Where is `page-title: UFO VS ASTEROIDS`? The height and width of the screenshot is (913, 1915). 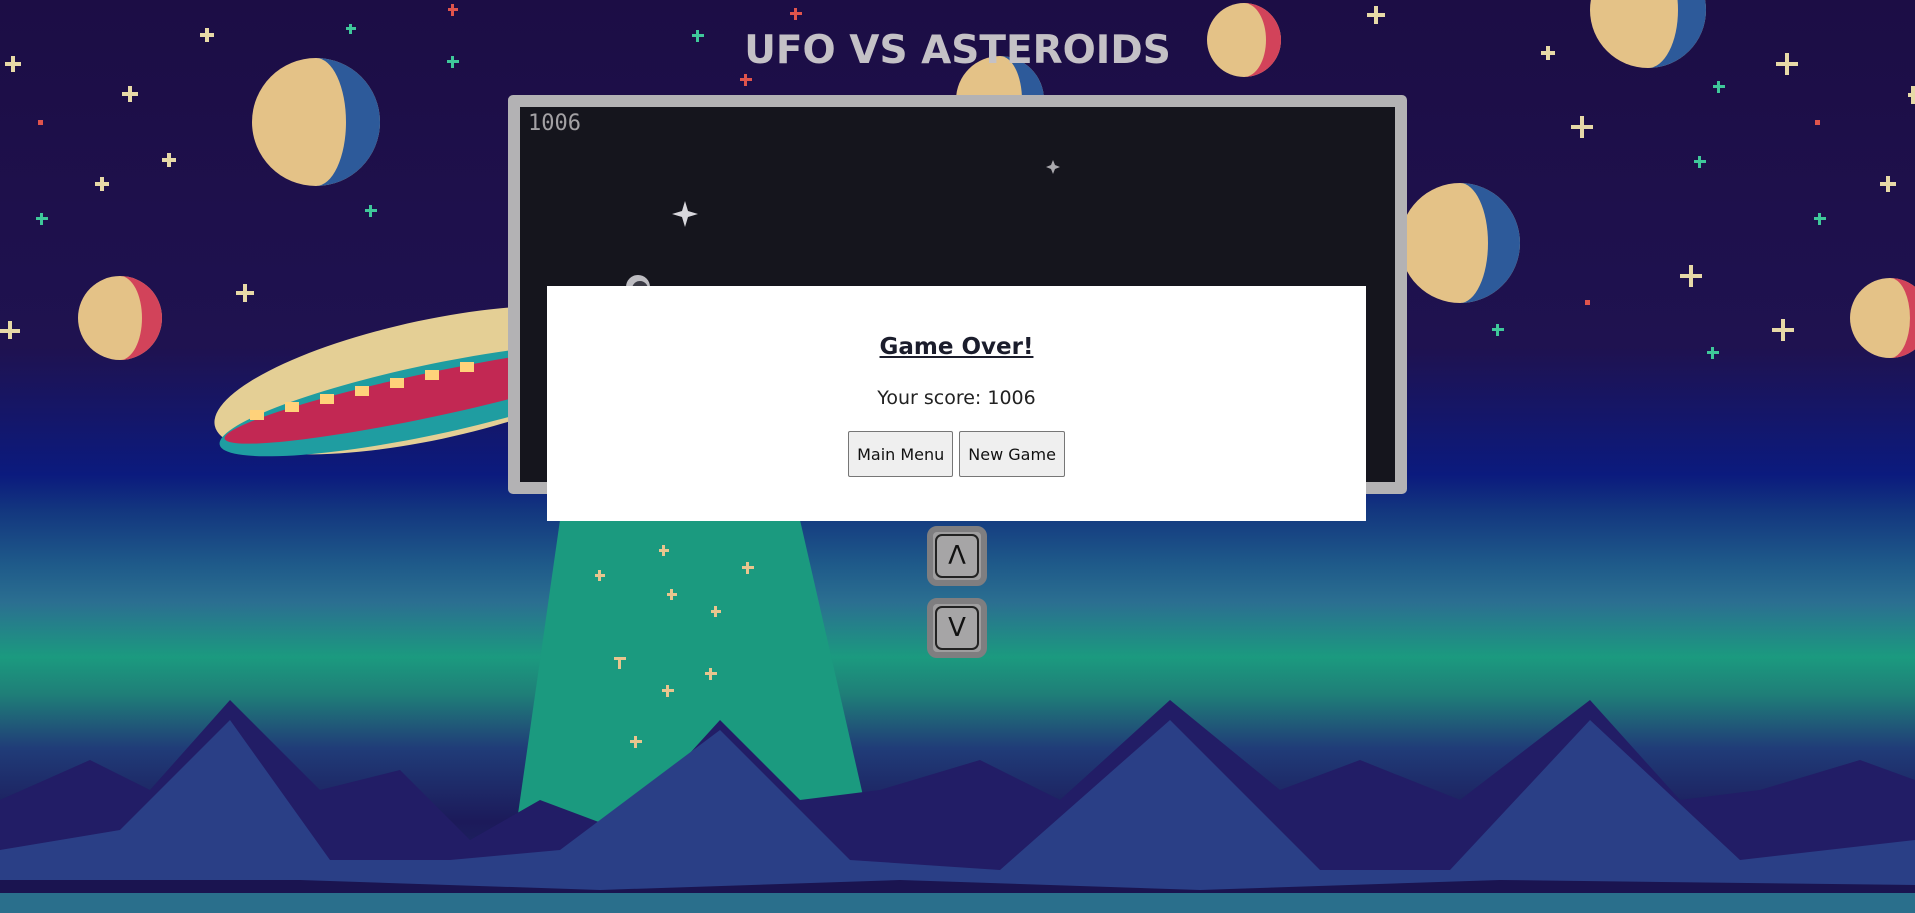 page-title: UFO VS ASTEROIDS is located at coordinates (957, 50).